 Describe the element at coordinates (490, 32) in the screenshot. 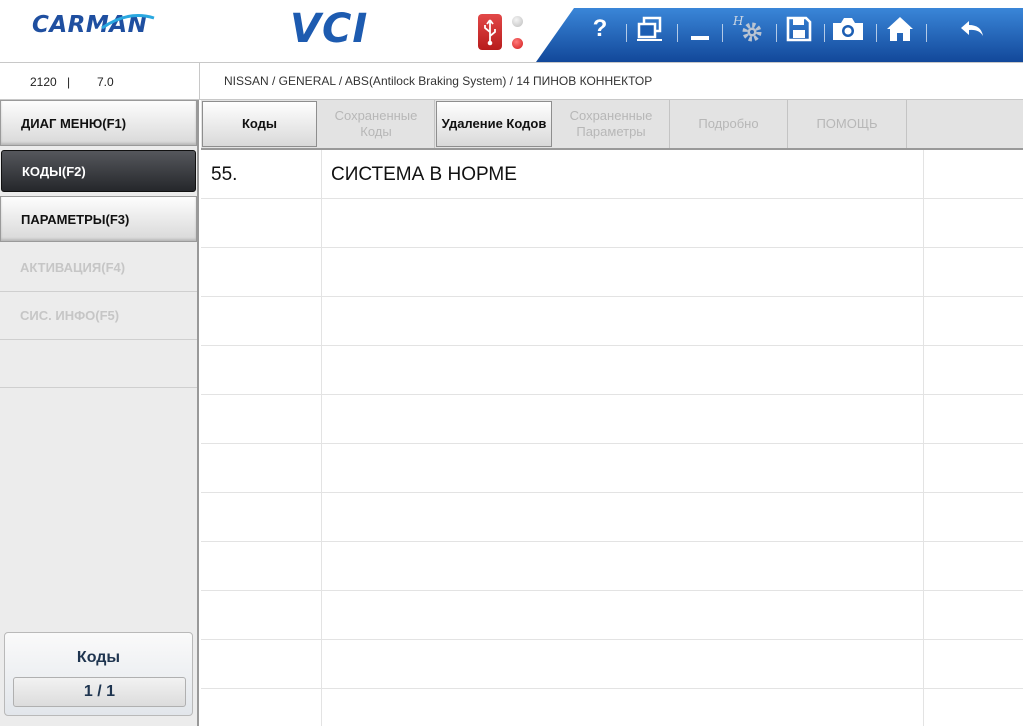

I see `usb-connection-icon` at that location.